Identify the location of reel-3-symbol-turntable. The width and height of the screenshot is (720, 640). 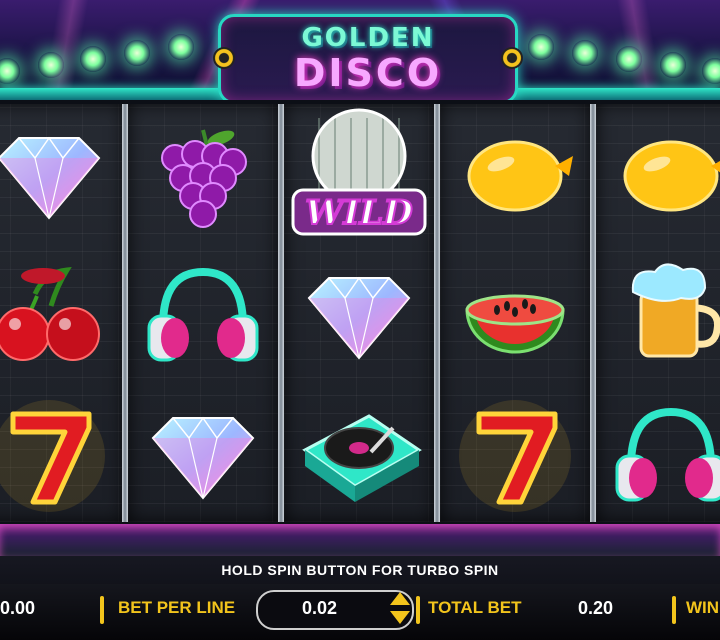
(359, 456).